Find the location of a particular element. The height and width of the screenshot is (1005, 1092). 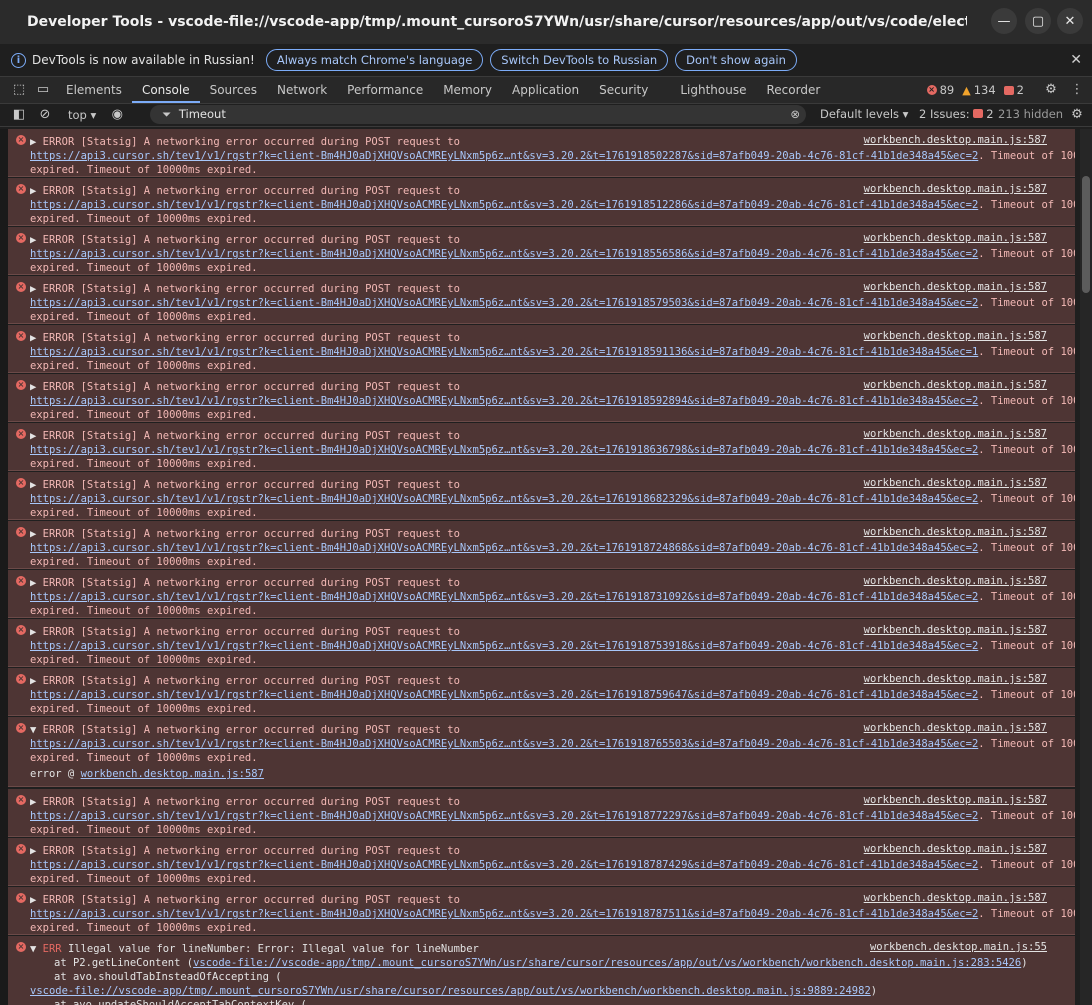

maximize-button: ▢ is located at coordinates (1038, 21).